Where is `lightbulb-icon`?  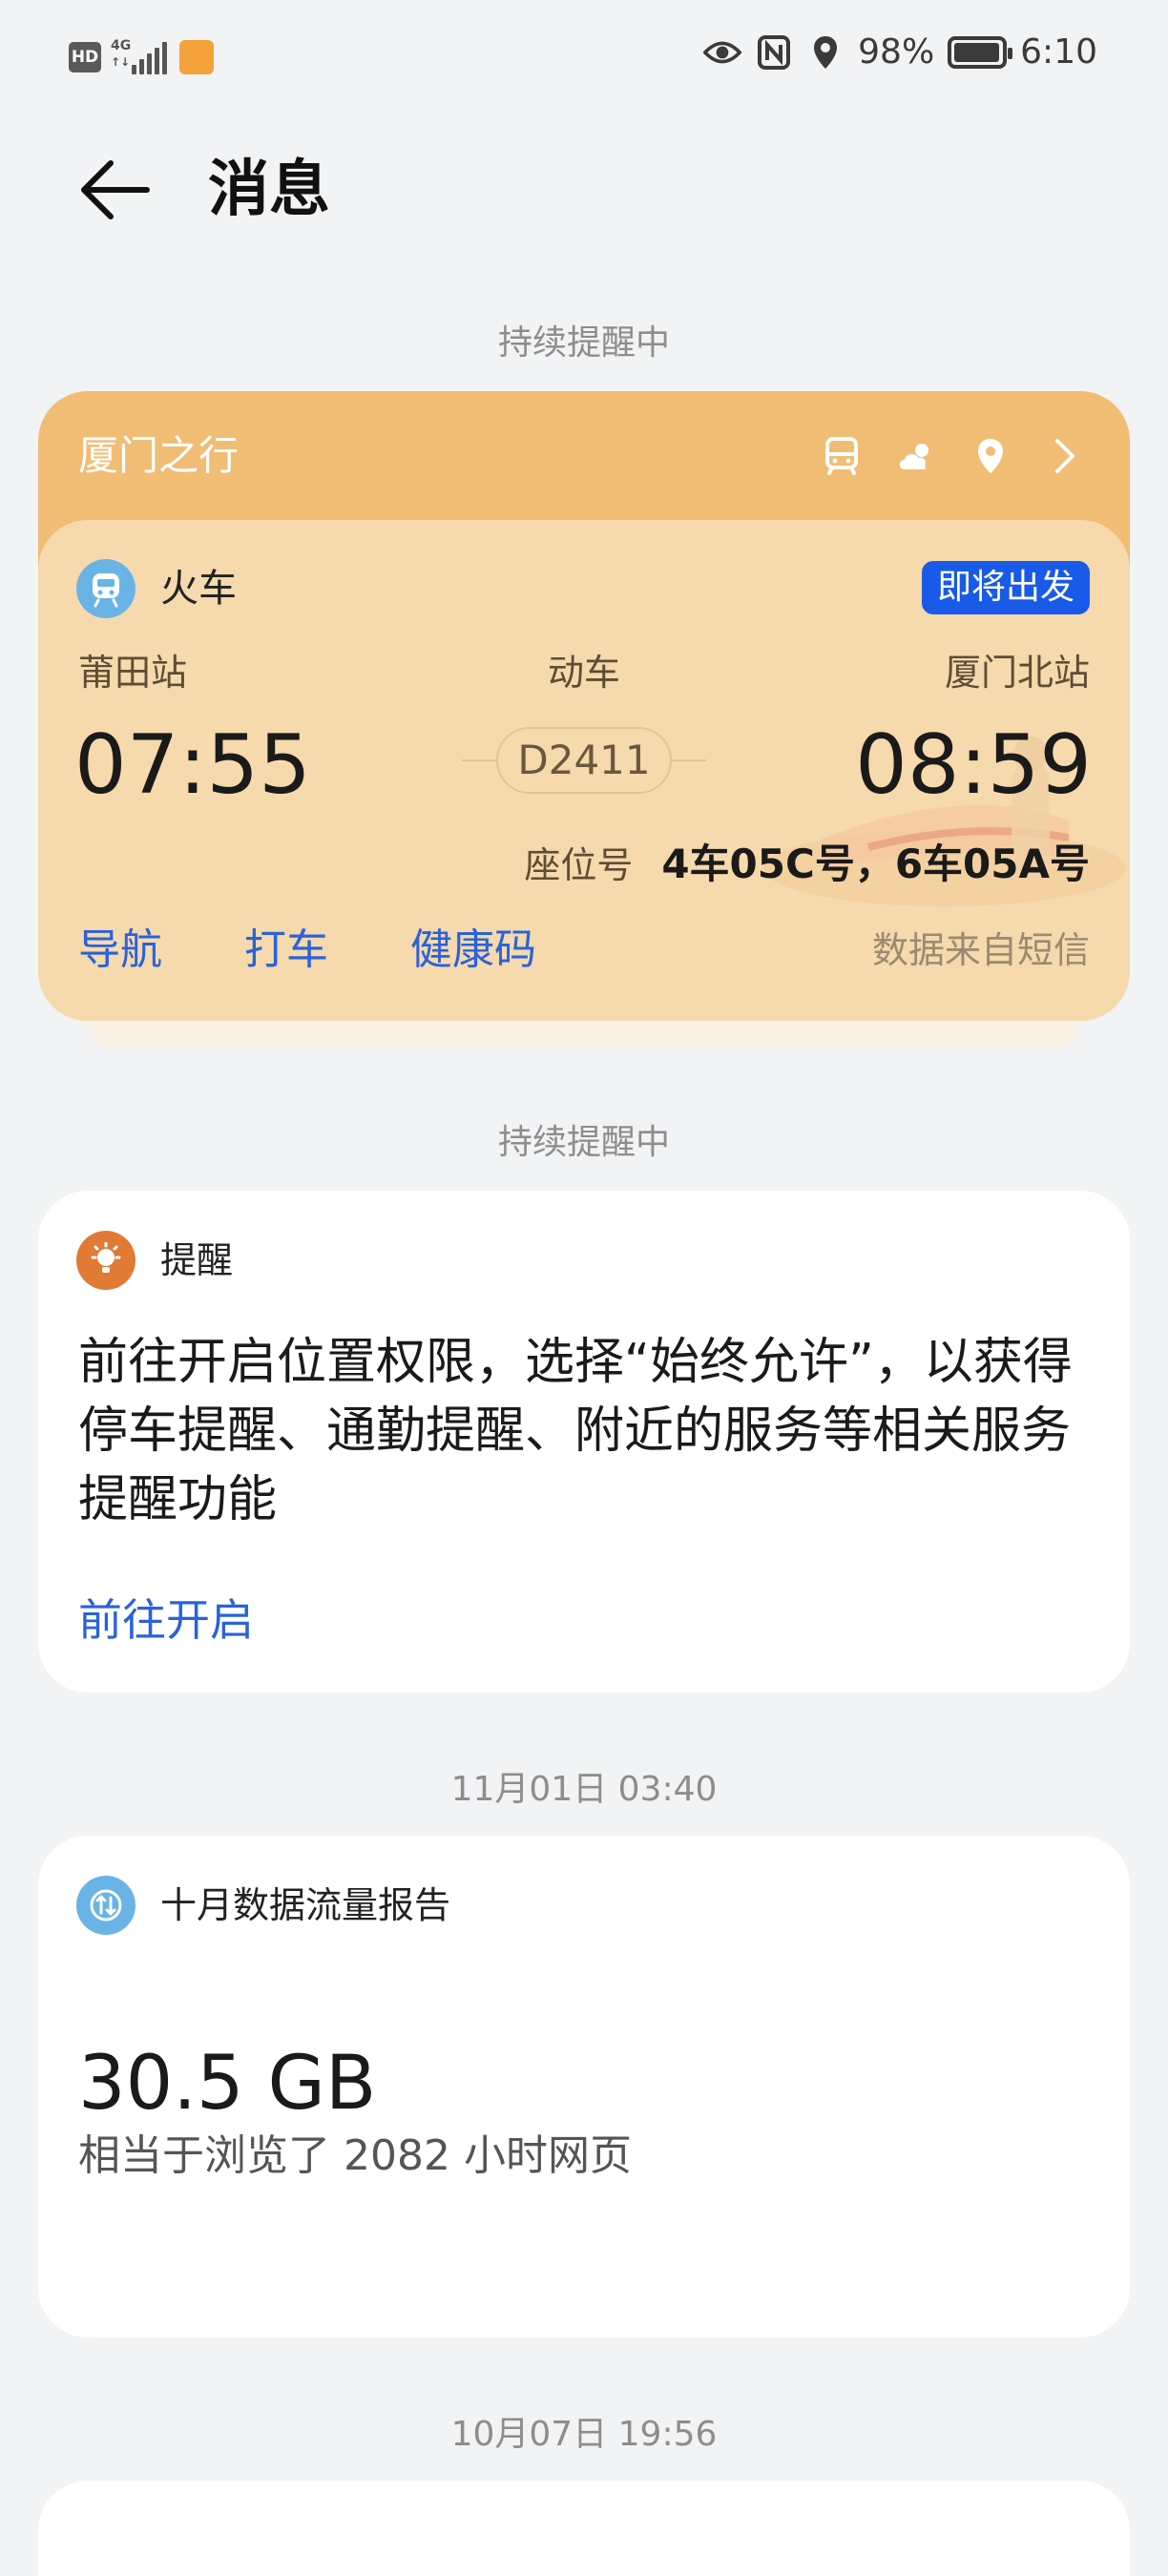
lightbulb-icon is located at coordinates (106, 1260).